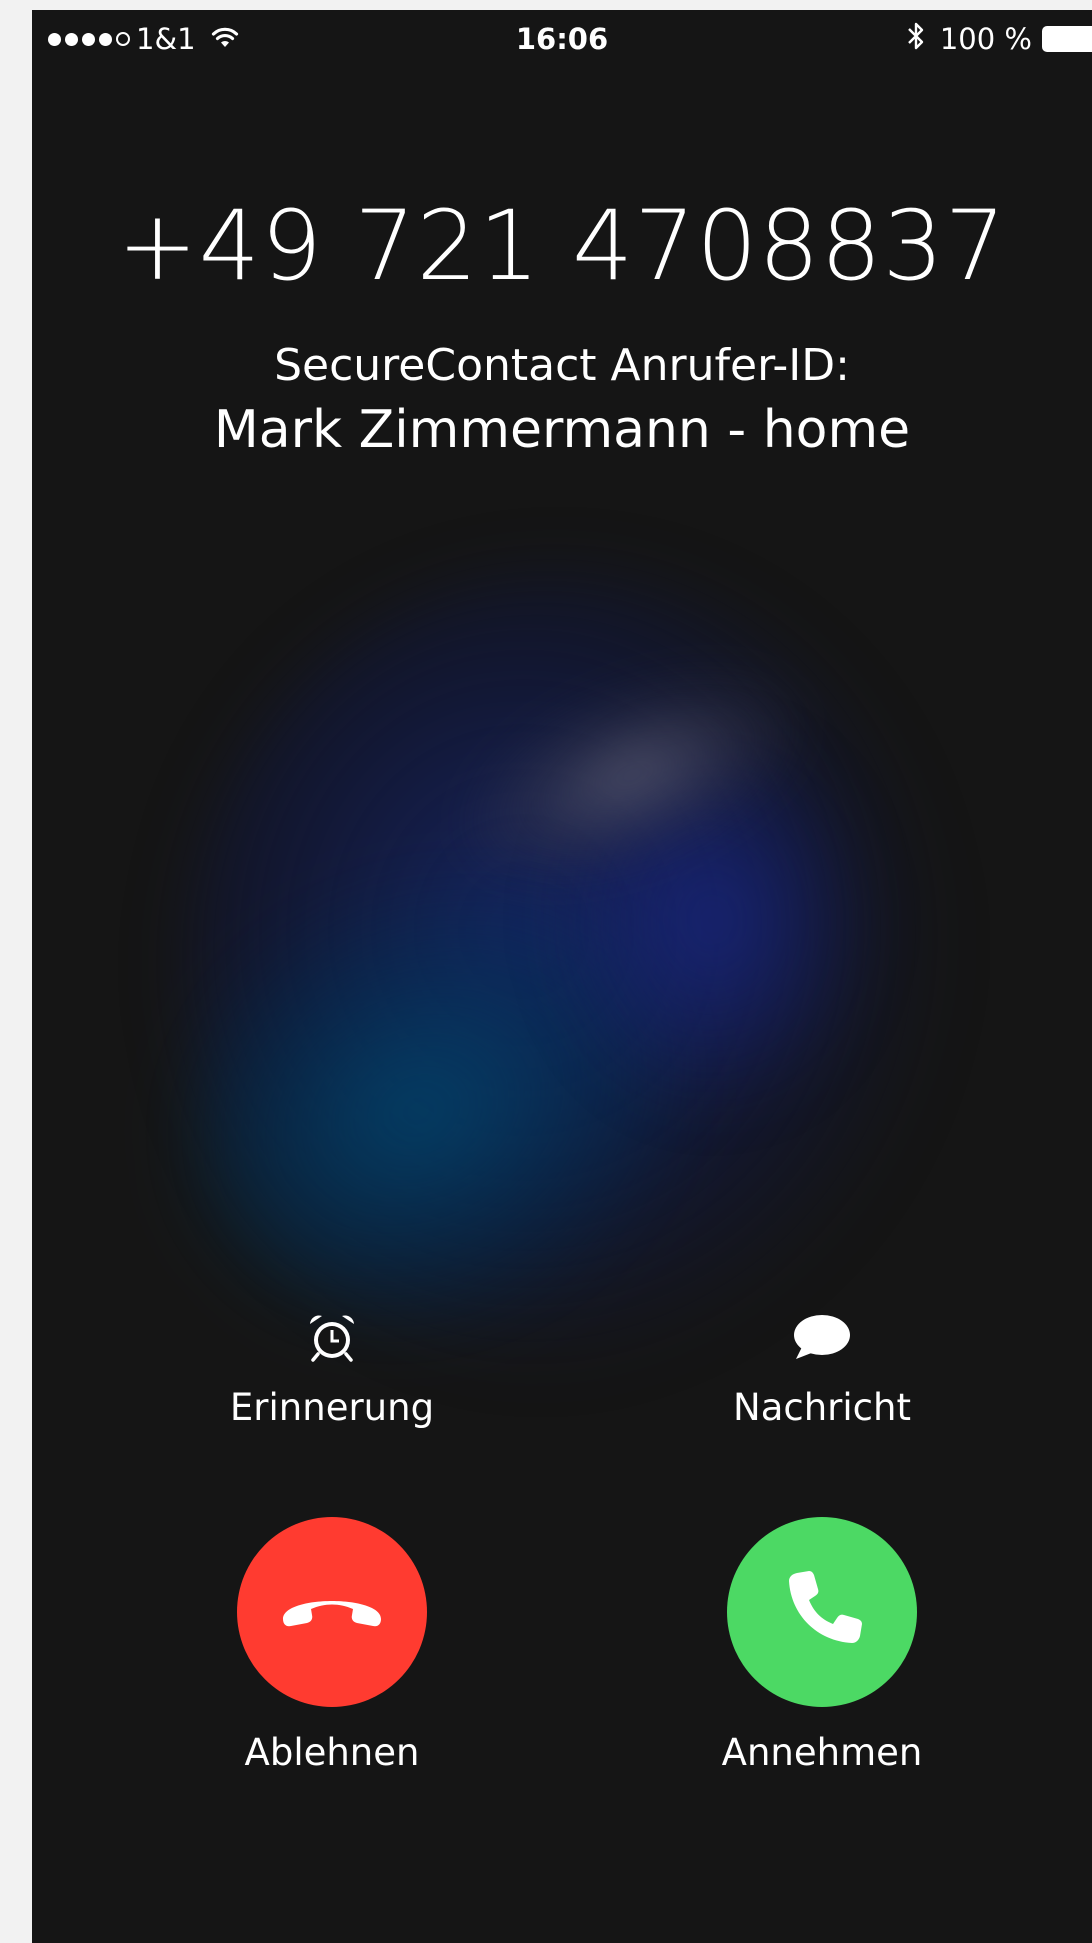  I want to click on background-glow-highlight, so click(632, 775).